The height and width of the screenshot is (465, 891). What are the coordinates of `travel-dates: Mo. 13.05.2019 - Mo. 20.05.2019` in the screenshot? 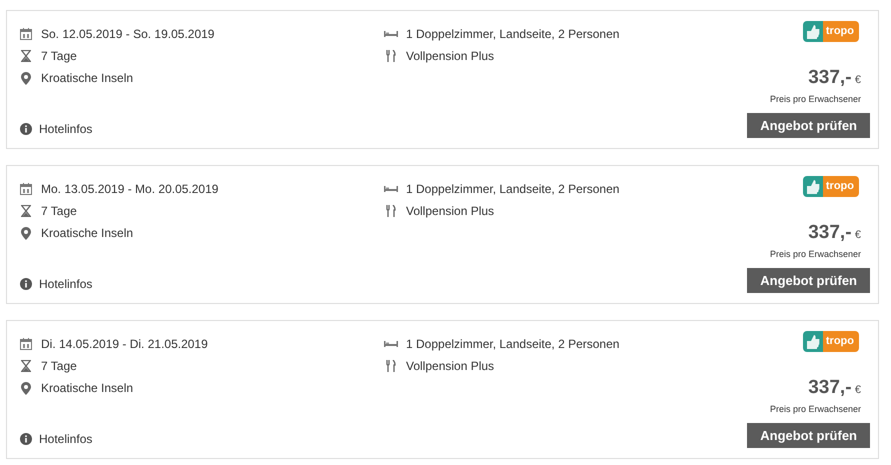 It's located at (129, 189).